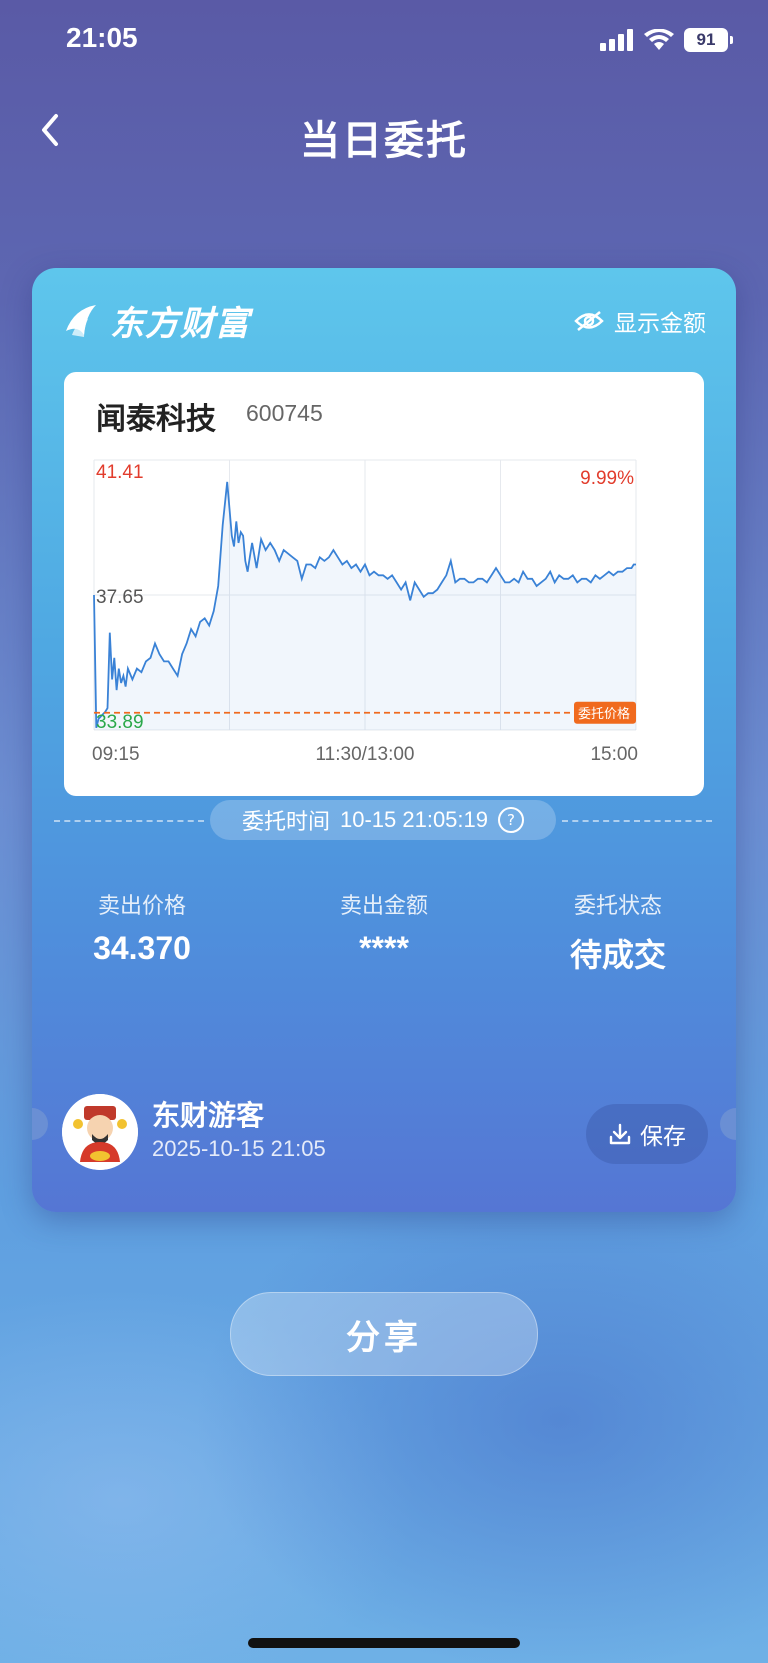 Image resolution: width=768 pixels, height=1663 pixels. I want to click on stat-value: ****, so click(384, 948).